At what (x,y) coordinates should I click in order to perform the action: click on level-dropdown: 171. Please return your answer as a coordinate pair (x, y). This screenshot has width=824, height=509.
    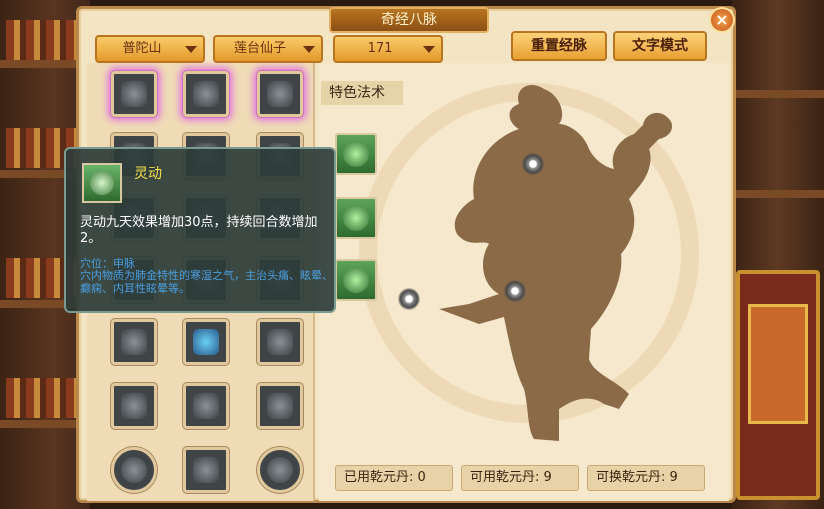
    Looking at the image, I should click on (388, 49).